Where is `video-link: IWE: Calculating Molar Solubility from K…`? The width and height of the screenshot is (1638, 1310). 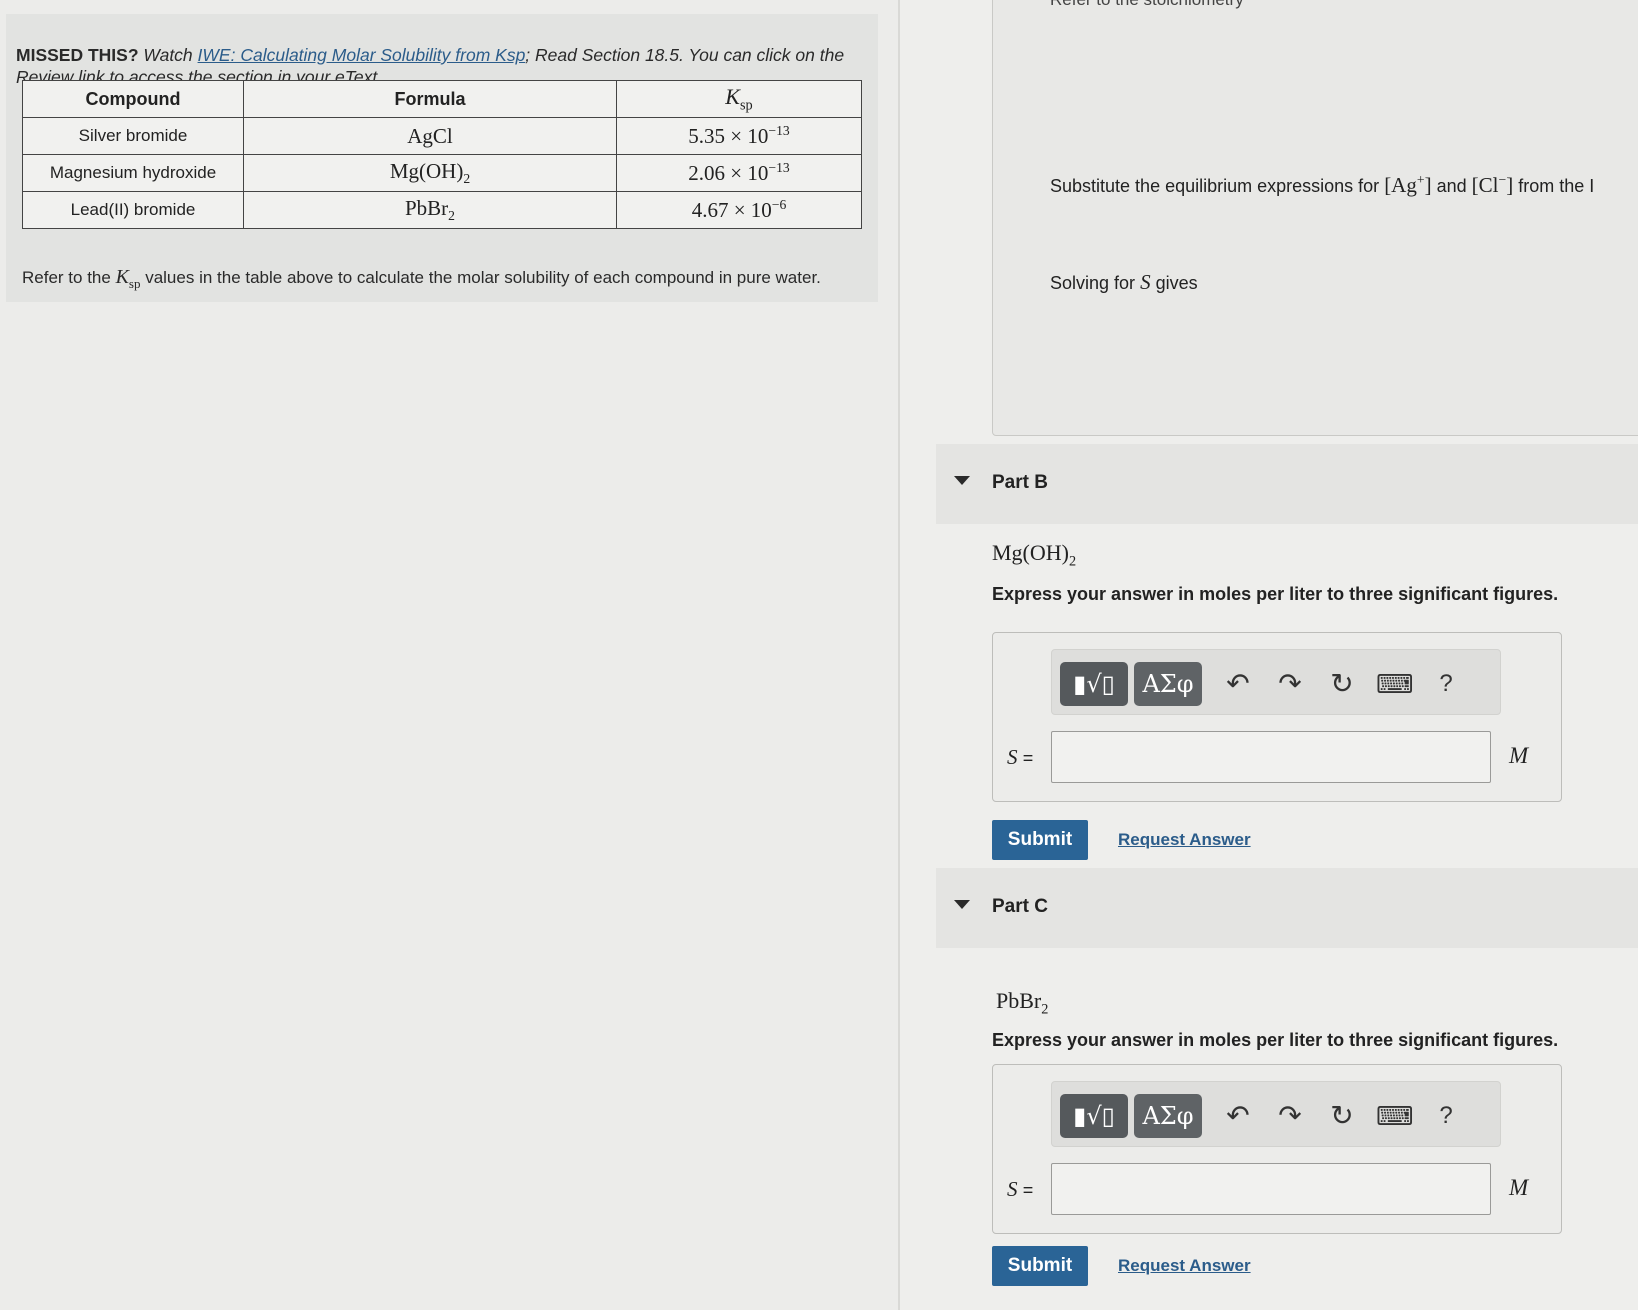
video-link: IWE: Calculating Molar Solubility from K… is located at coordinates (362, 55).